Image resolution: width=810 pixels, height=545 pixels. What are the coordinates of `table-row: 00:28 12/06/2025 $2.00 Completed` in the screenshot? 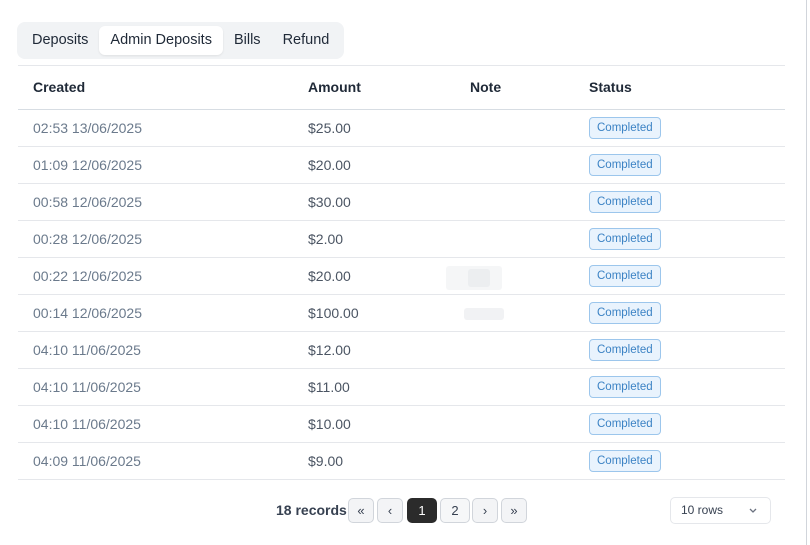 It's located at (401, 239).